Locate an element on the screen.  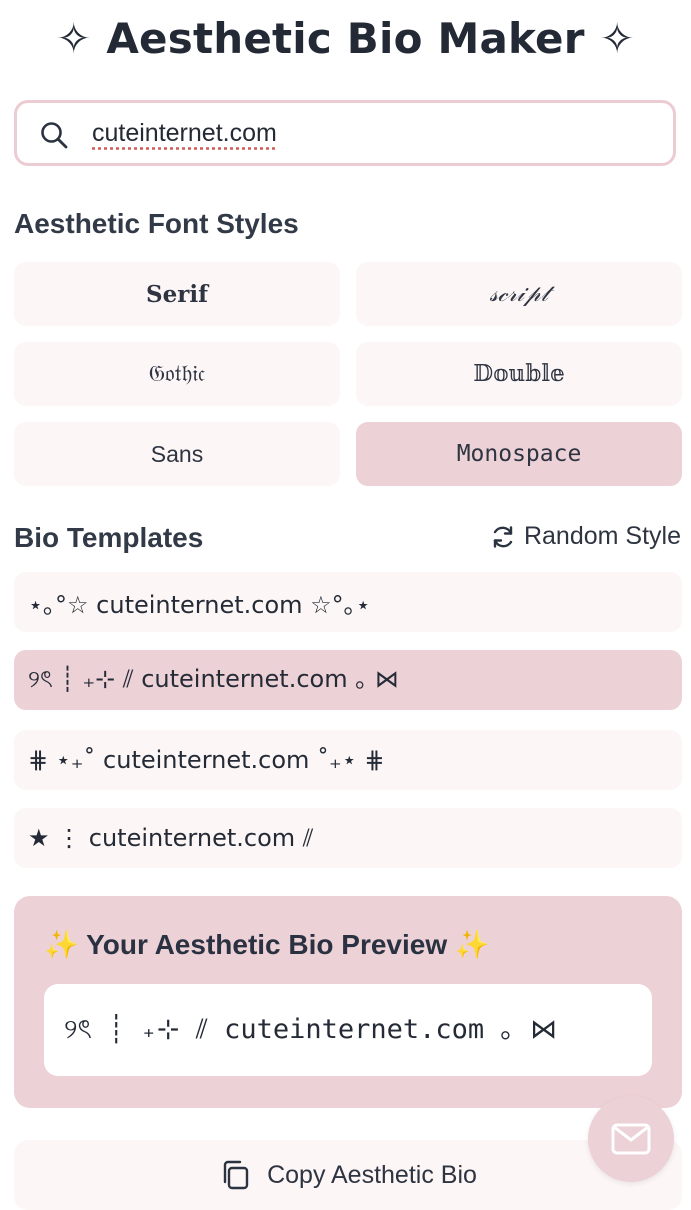
preview-output: ୨ৎ ┊ ₊⊹ ⫽ cuteinternet.com ｡ ⋈ is located at coordinates (348, 1030).